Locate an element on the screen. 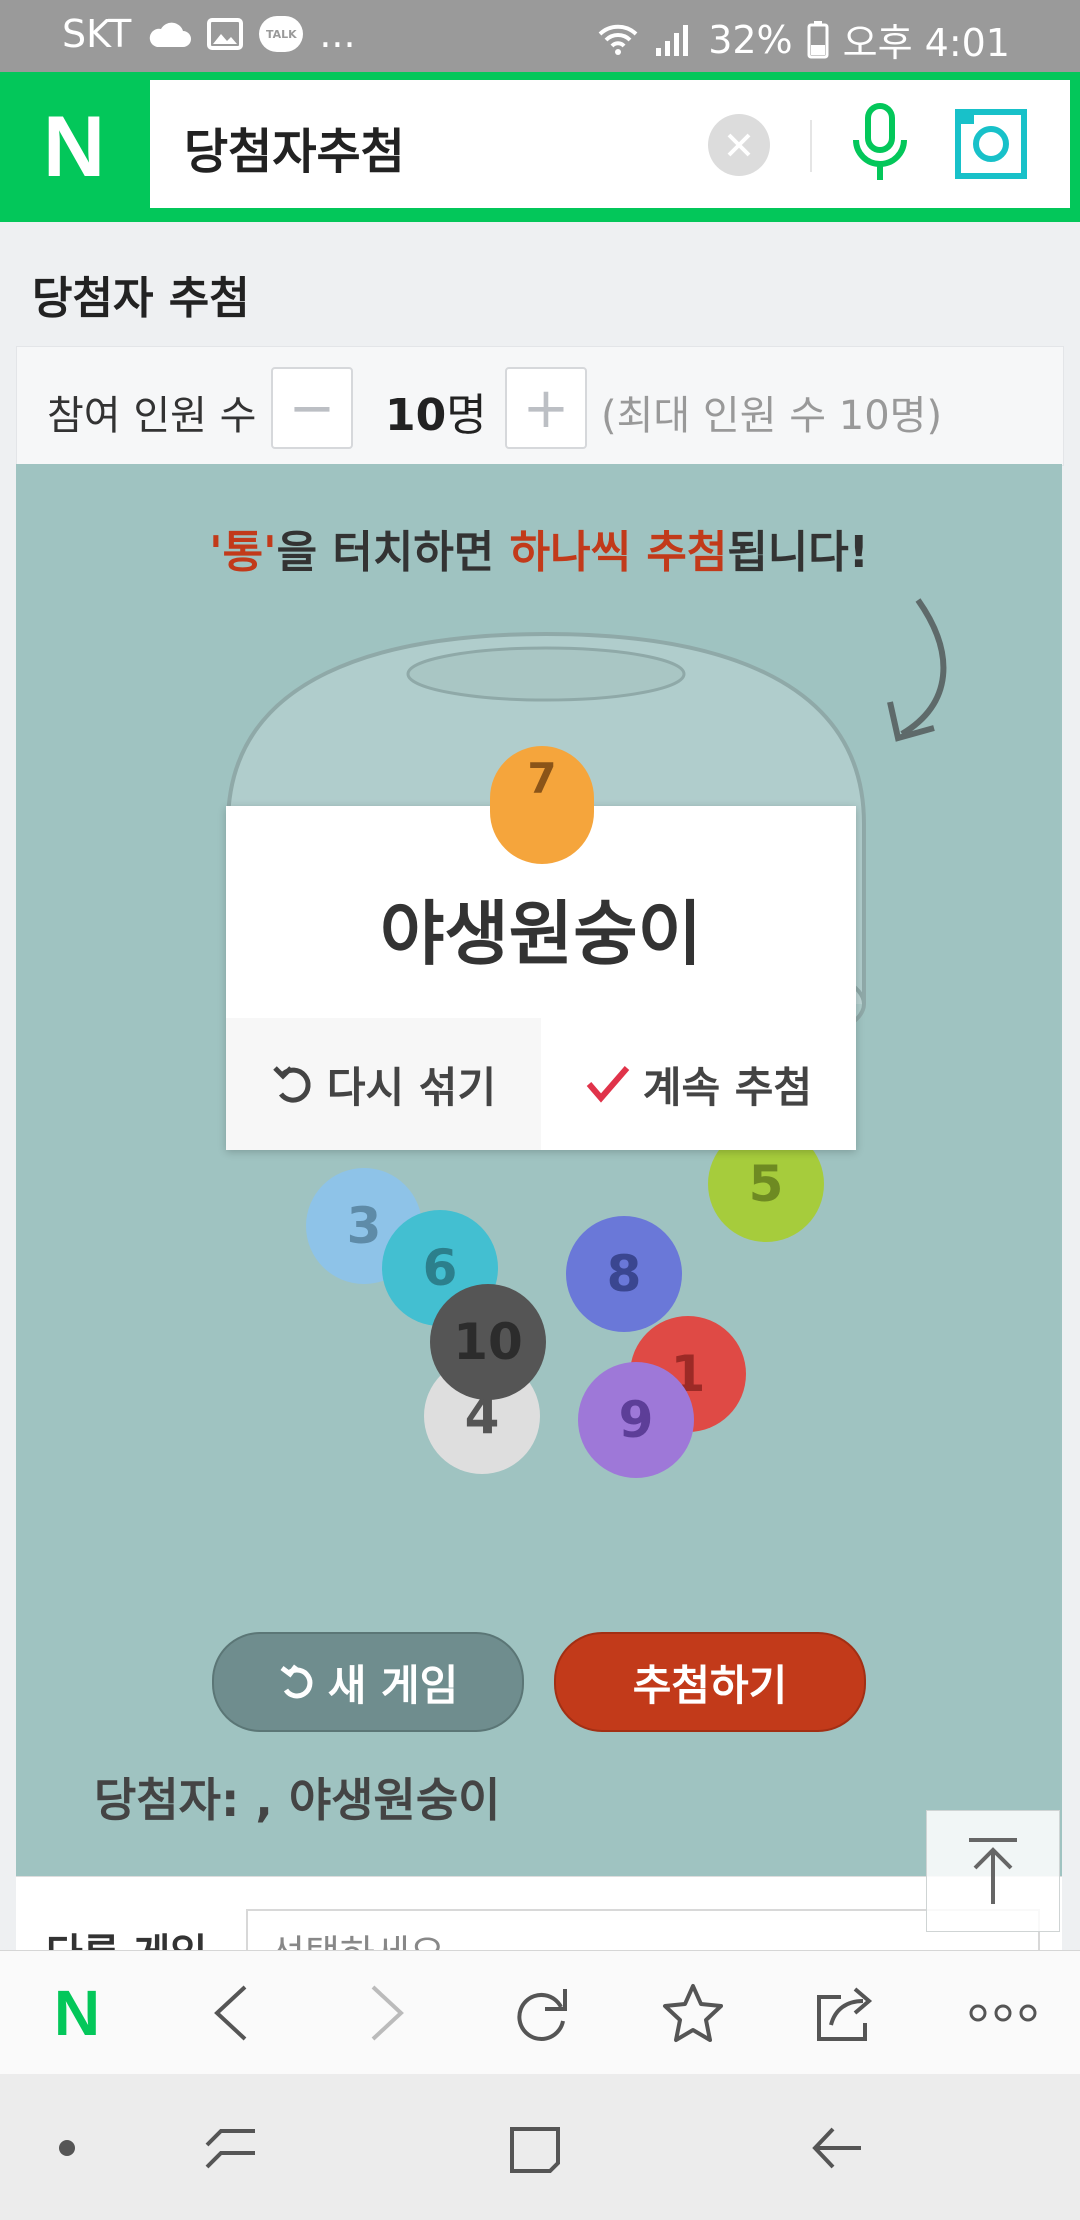 The image size is (1080, 2220). reload-button is located at coordinates (541, 2013).